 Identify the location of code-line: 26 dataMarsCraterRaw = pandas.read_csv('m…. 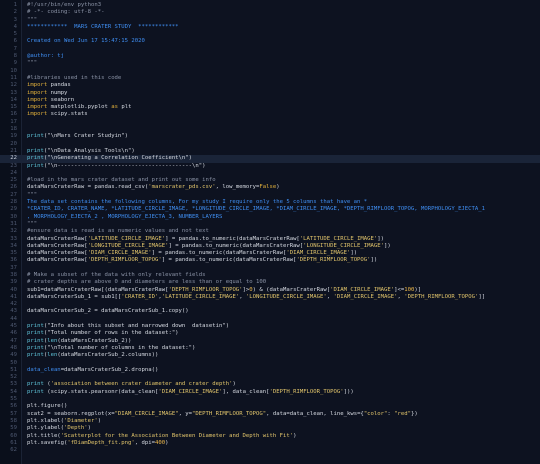
(270, 187).